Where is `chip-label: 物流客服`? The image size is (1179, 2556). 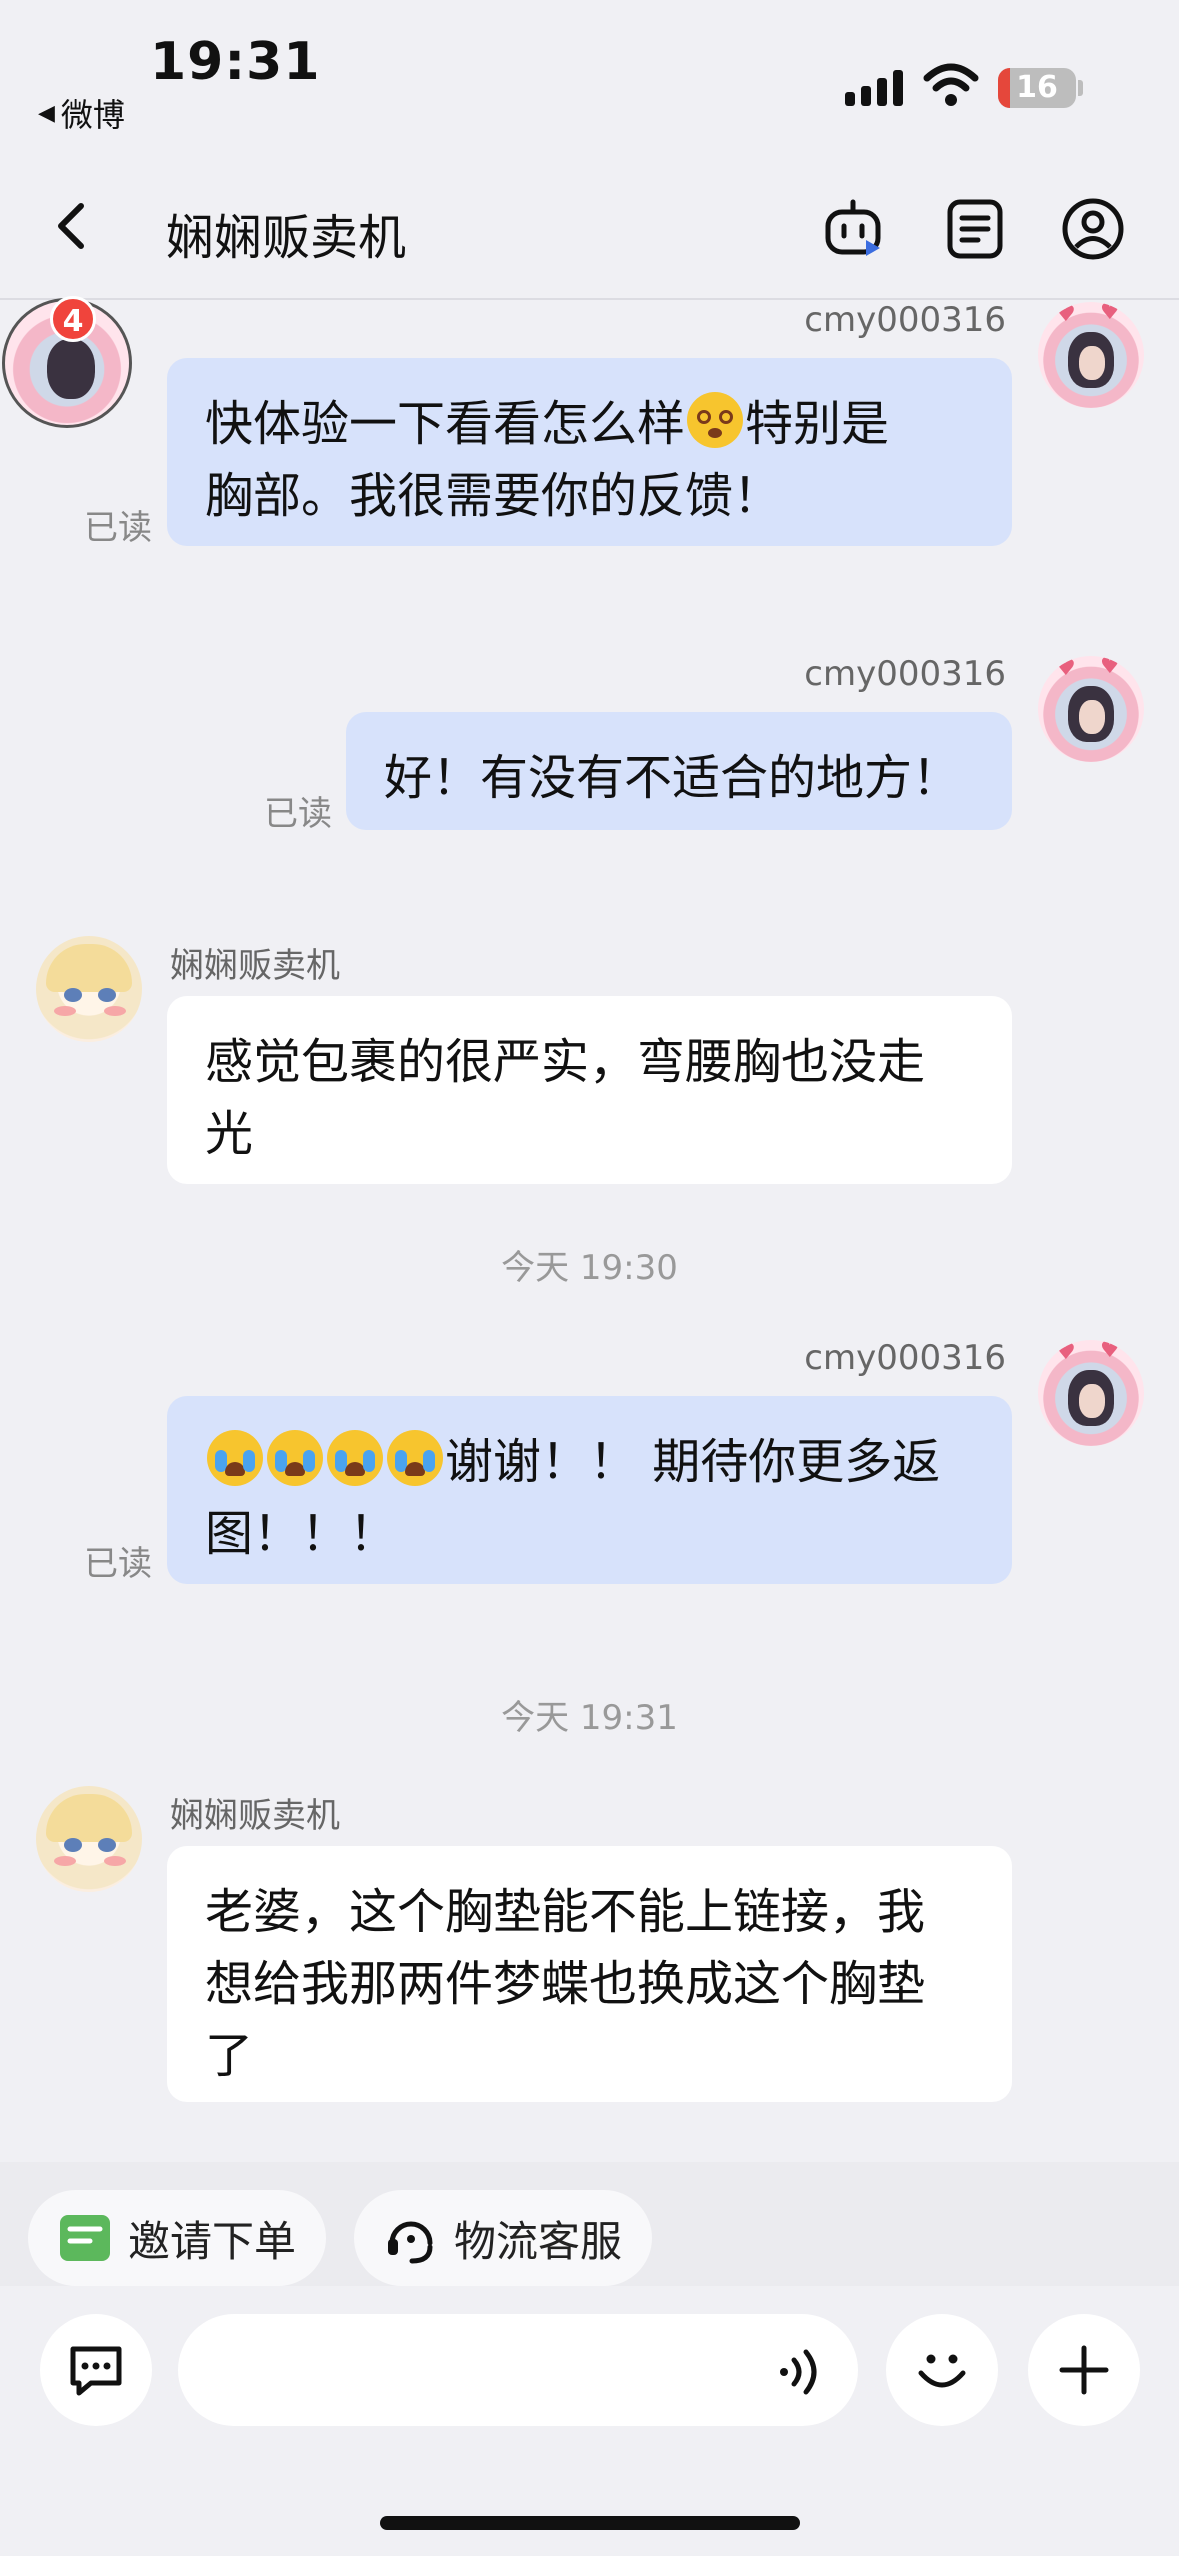
chip-label: 物流客服 is located at coordinates (538, 2241).